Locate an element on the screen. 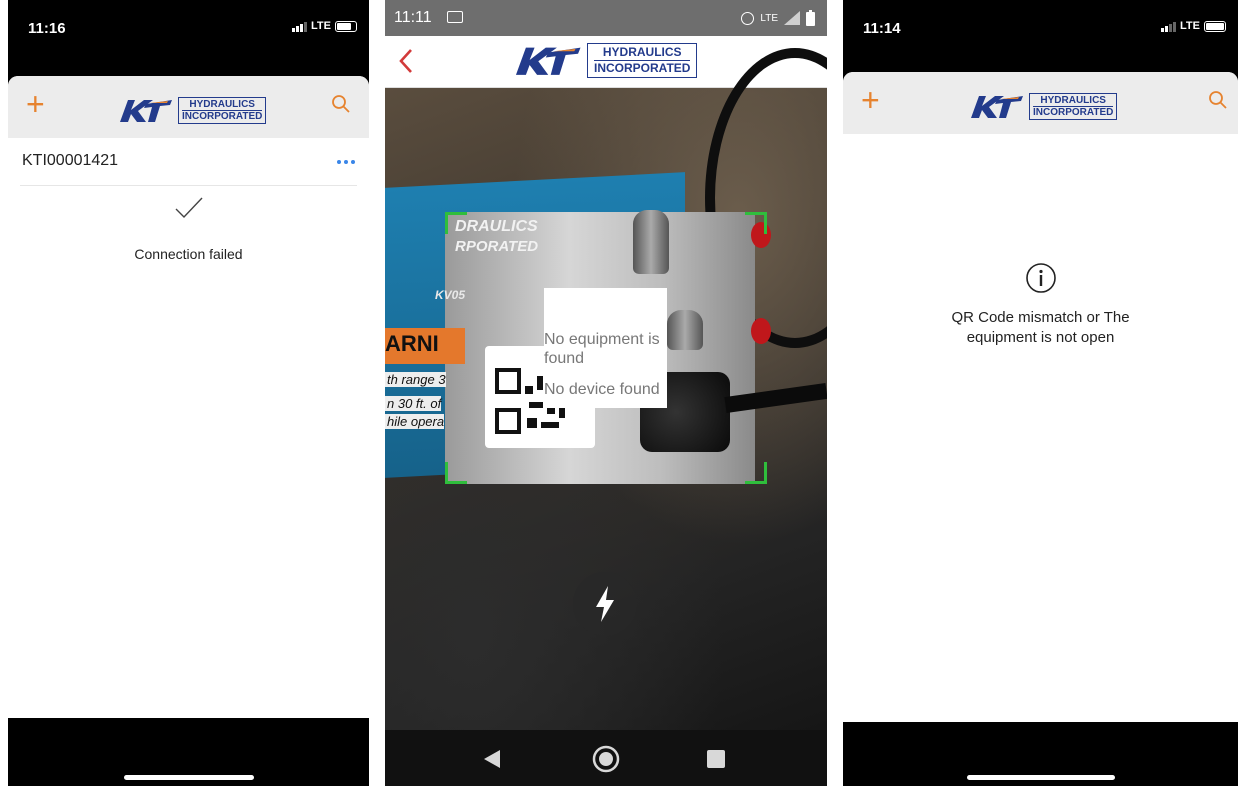  equipment-id: KTI00001421 is located at coordinates (70, 160).